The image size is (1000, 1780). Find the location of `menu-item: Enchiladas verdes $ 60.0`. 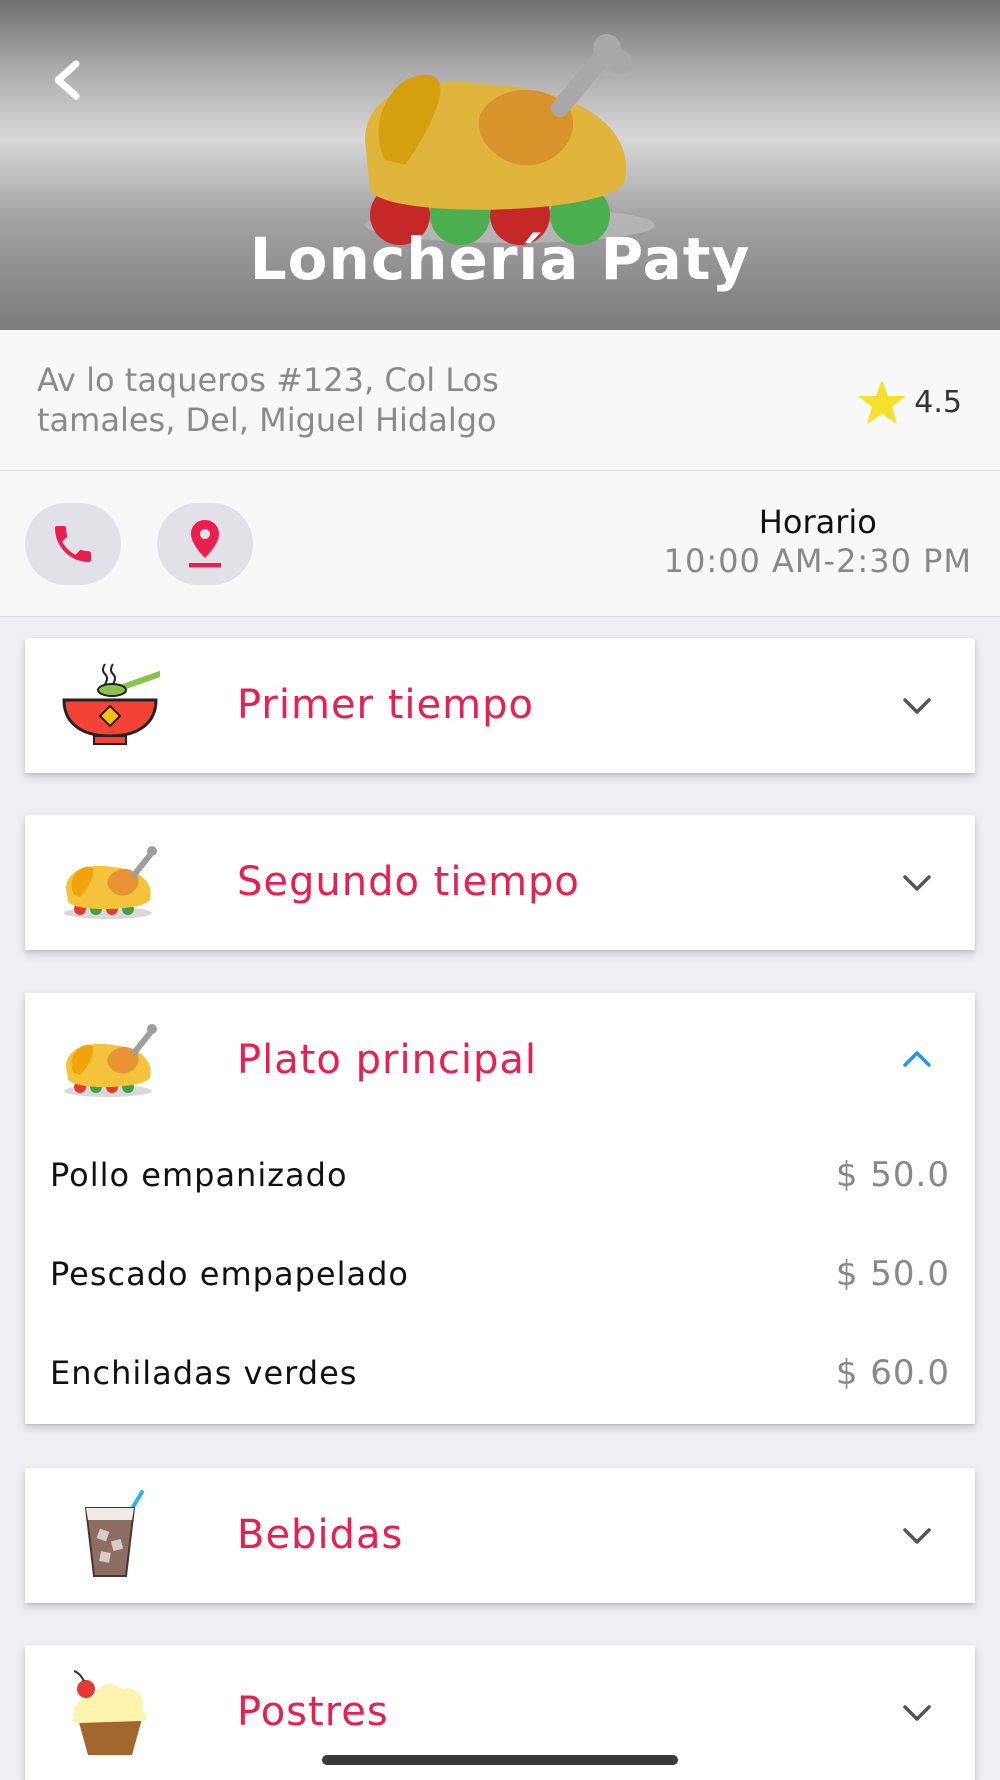

menu-item: Enchiladas verdes $ 60.0 is located at coordinates (500, 1373).